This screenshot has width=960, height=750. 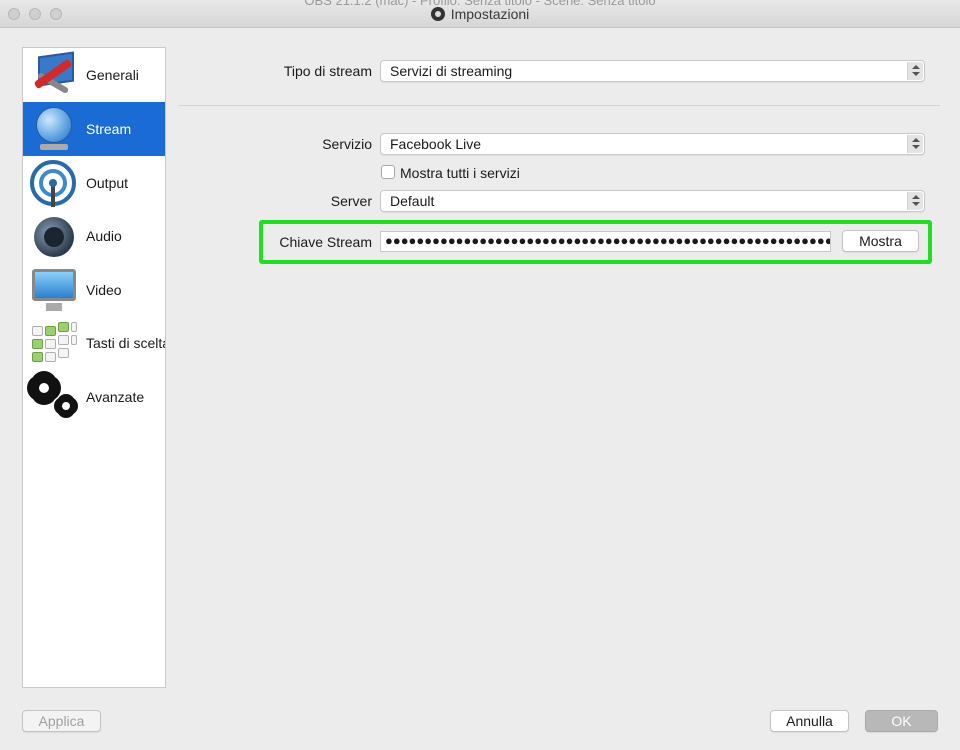 What do you see at coordinates (388, 172) in the screenshot?
I see `show-all-services-checkbox` at bounding box center [388, 172].